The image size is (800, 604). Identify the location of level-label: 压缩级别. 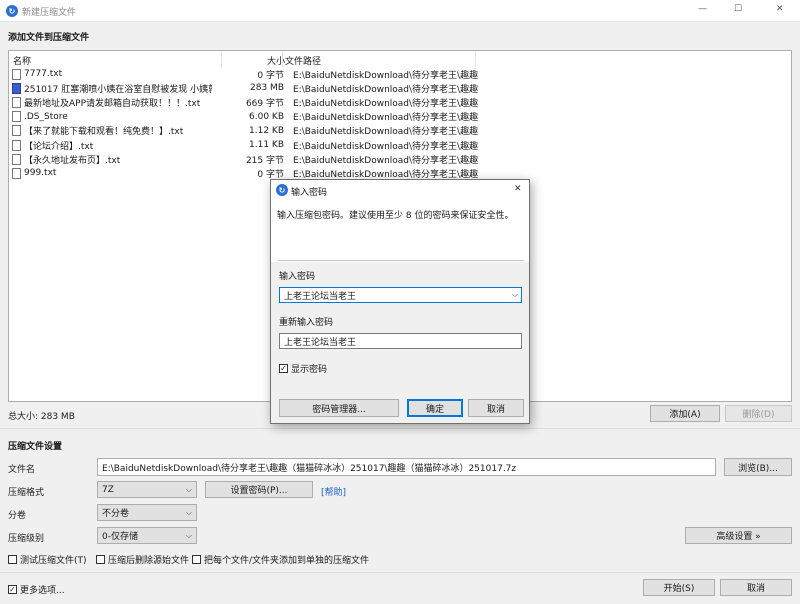
(26, 539).